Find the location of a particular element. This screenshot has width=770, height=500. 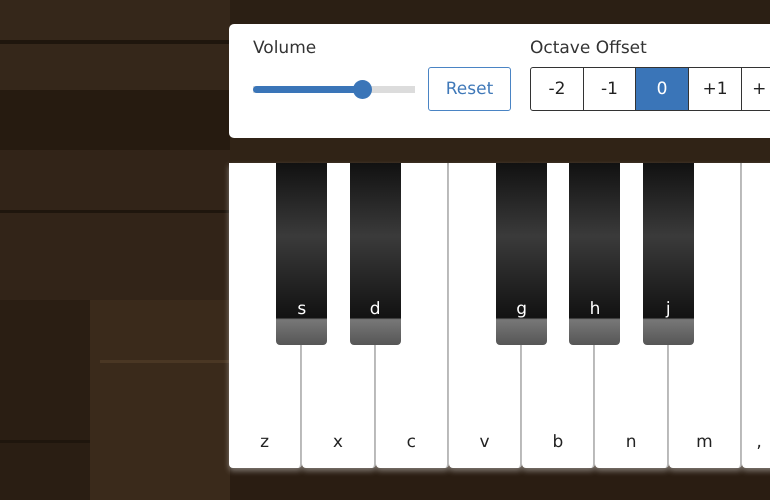

sharp-key: j is located at coordinates (668, 254).